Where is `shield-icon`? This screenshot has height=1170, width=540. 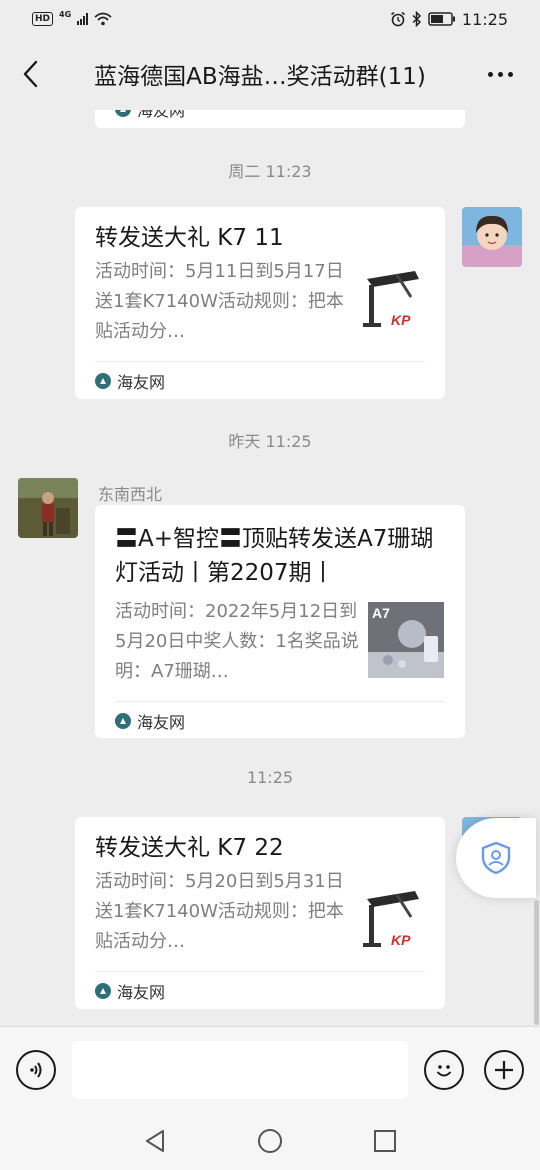 shield-icon is located at coordinates (496, 858).